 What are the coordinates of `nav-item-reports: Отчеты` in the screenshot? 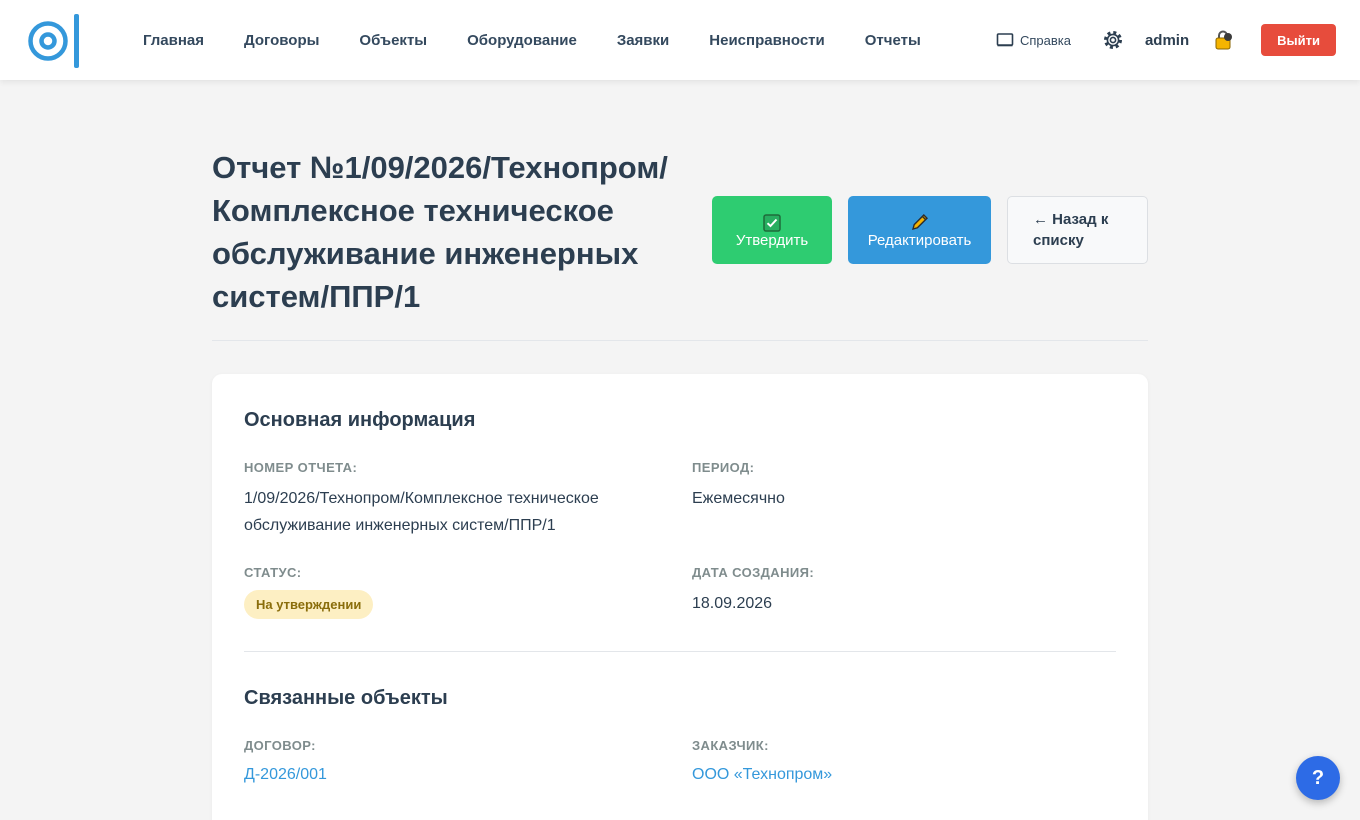 It's located at (893, 40).